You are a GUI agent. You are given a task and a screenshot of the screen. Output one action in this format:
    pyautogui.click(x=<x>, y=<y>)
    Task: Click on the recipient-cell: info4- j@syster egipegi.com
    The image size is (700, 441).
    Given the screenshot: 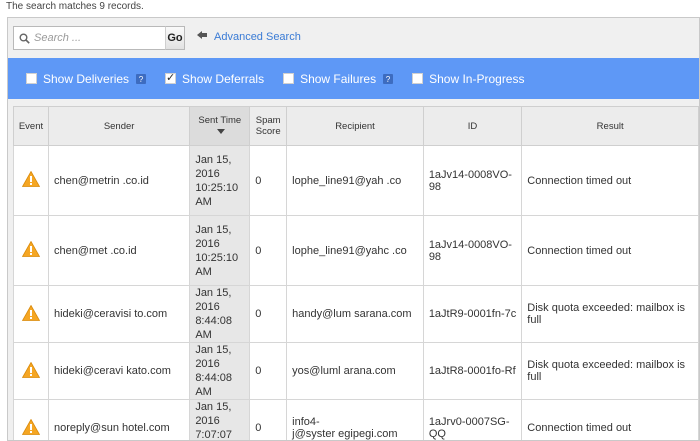 What is the action you would take?
    pyautogui.click(x=355, y=419)
    